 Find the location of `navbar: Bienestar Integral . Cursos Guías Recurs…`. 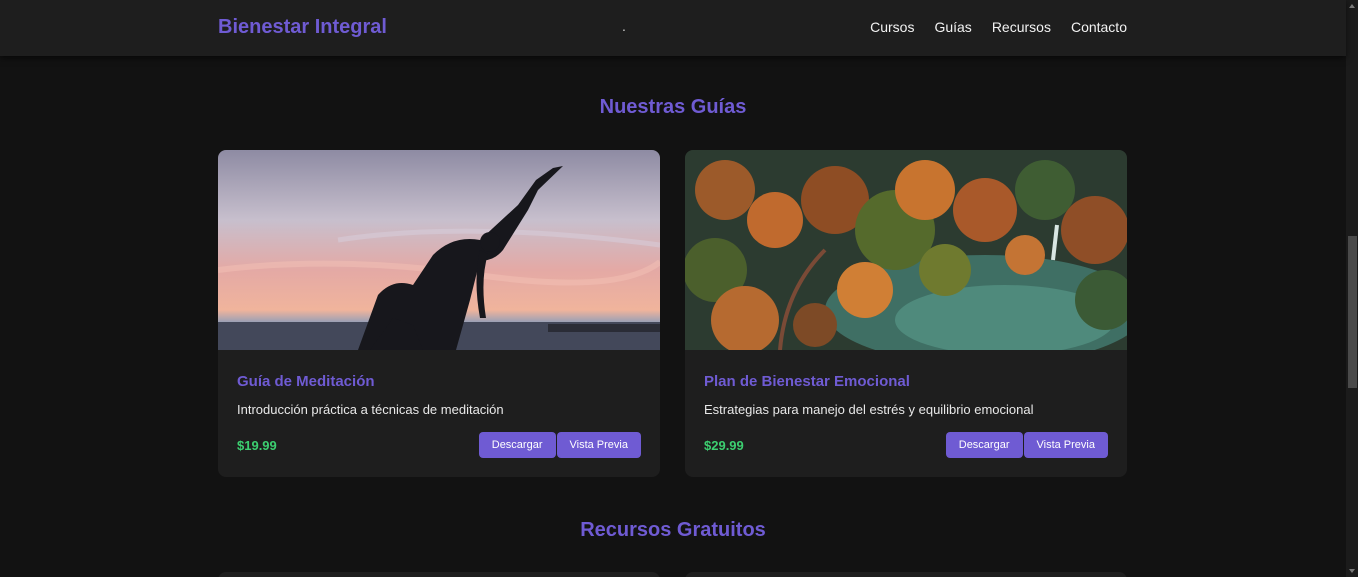

navbar: Bienestar Integral . Cursos Guías Recurs… is located at coordinates (673, 28).